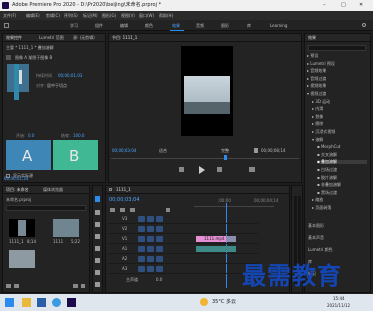 The image size is (373, 311). What do you see at coordinates (337, 86) in the screenshot?
I see `effects-tree-item: ▸ 视频效果` at bounding box center [337, 86].